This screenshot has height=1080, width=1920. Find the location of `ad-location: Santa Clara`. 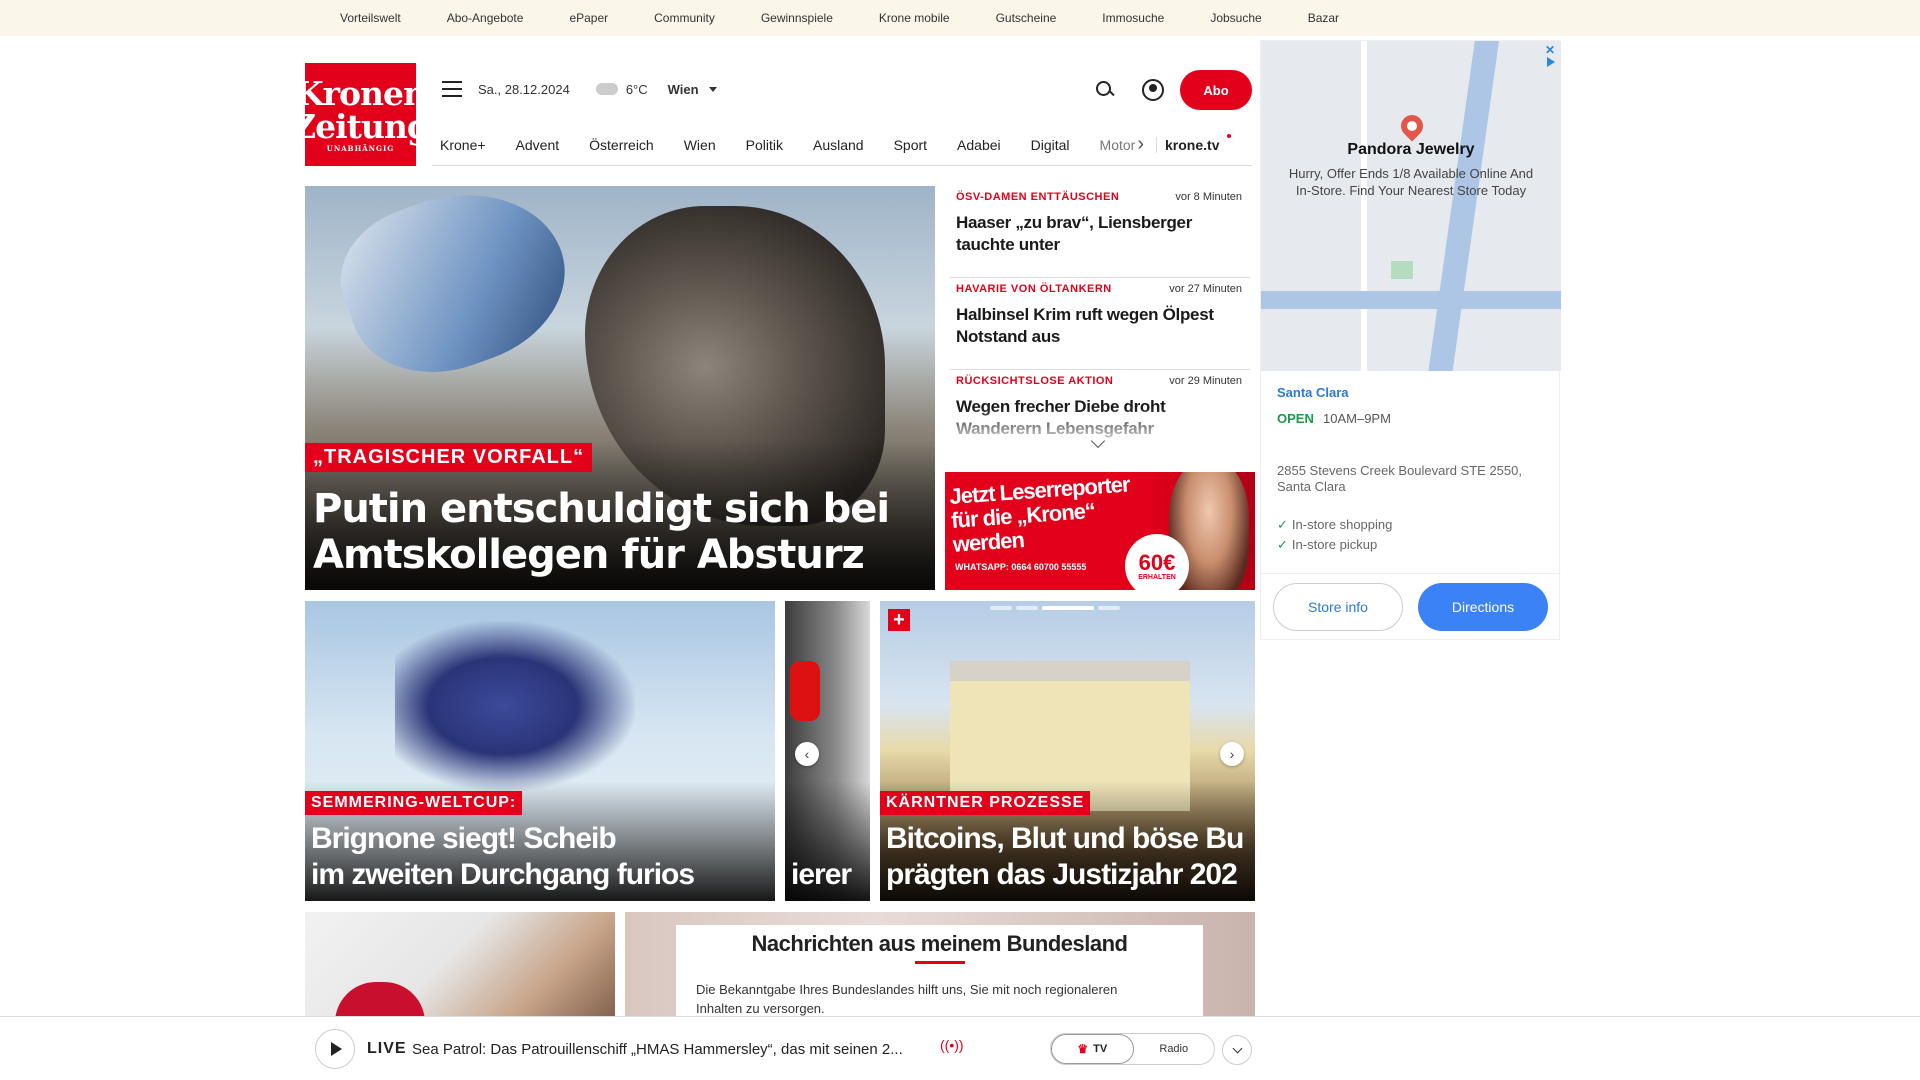

ad-location: Santa Clara is located at coordinates (1313, 392).